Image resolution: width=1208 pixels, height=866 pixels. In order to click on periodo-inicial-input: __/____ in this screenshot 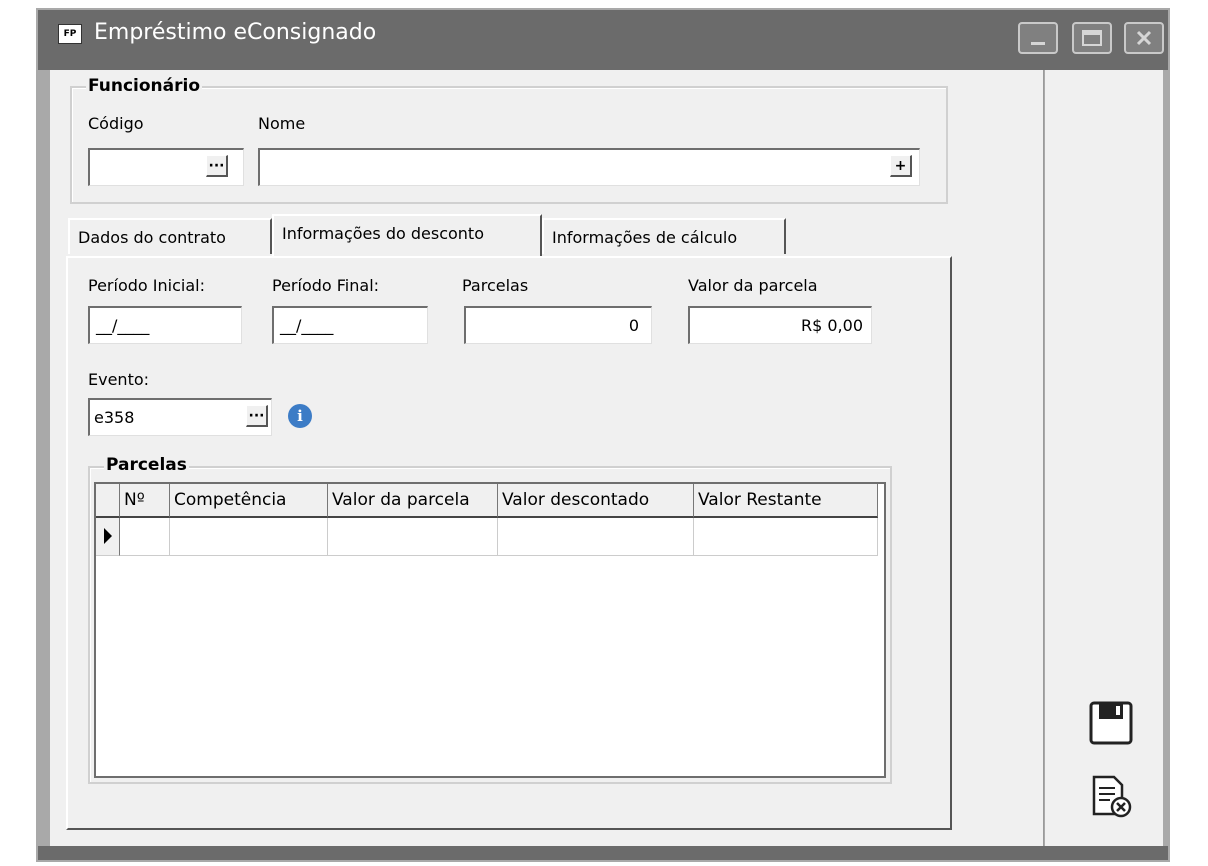, I will do `click(165, 325)`.